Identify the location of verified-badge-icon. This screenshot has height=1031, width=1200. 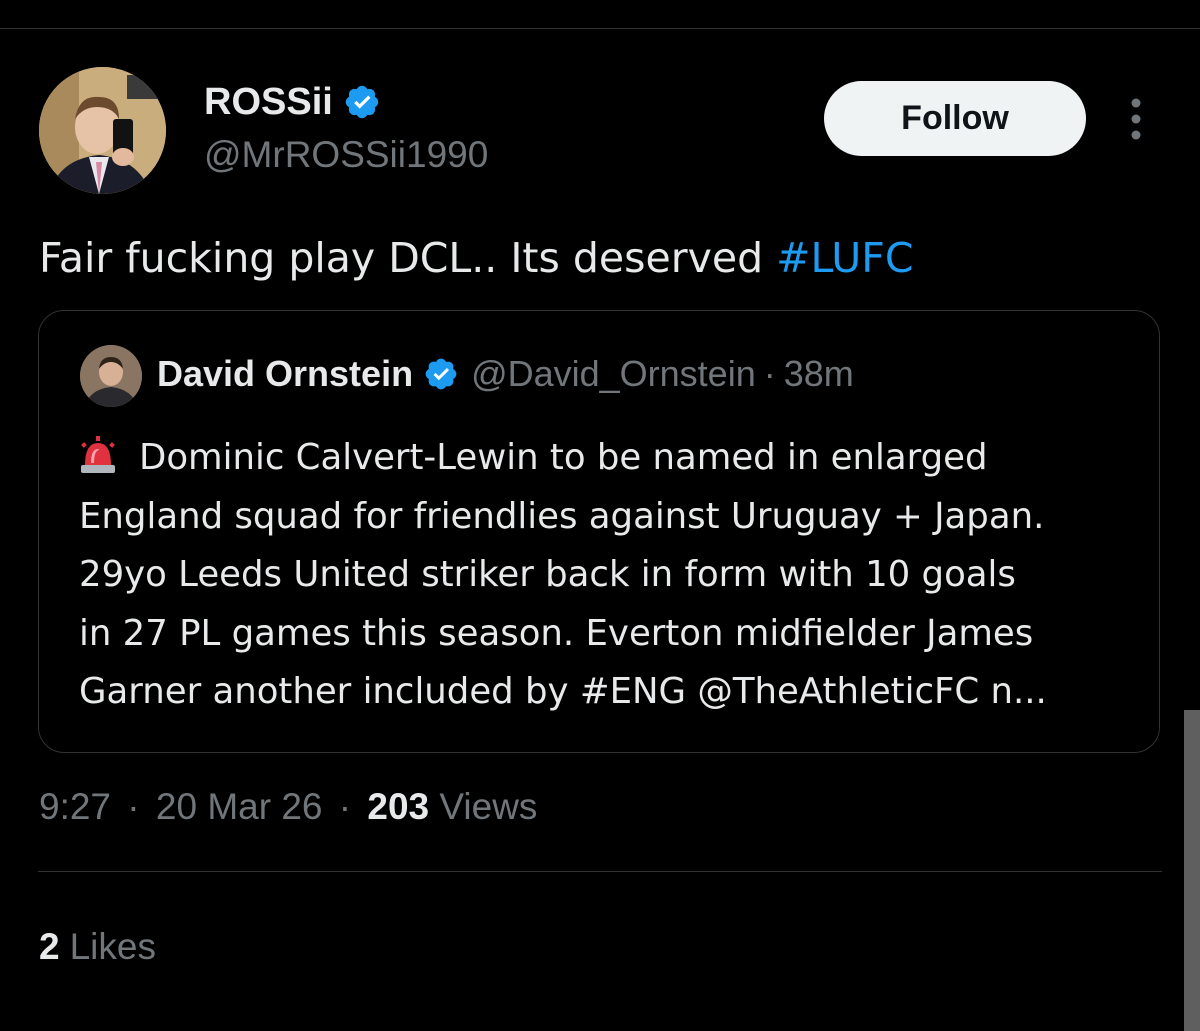
(362, 102).